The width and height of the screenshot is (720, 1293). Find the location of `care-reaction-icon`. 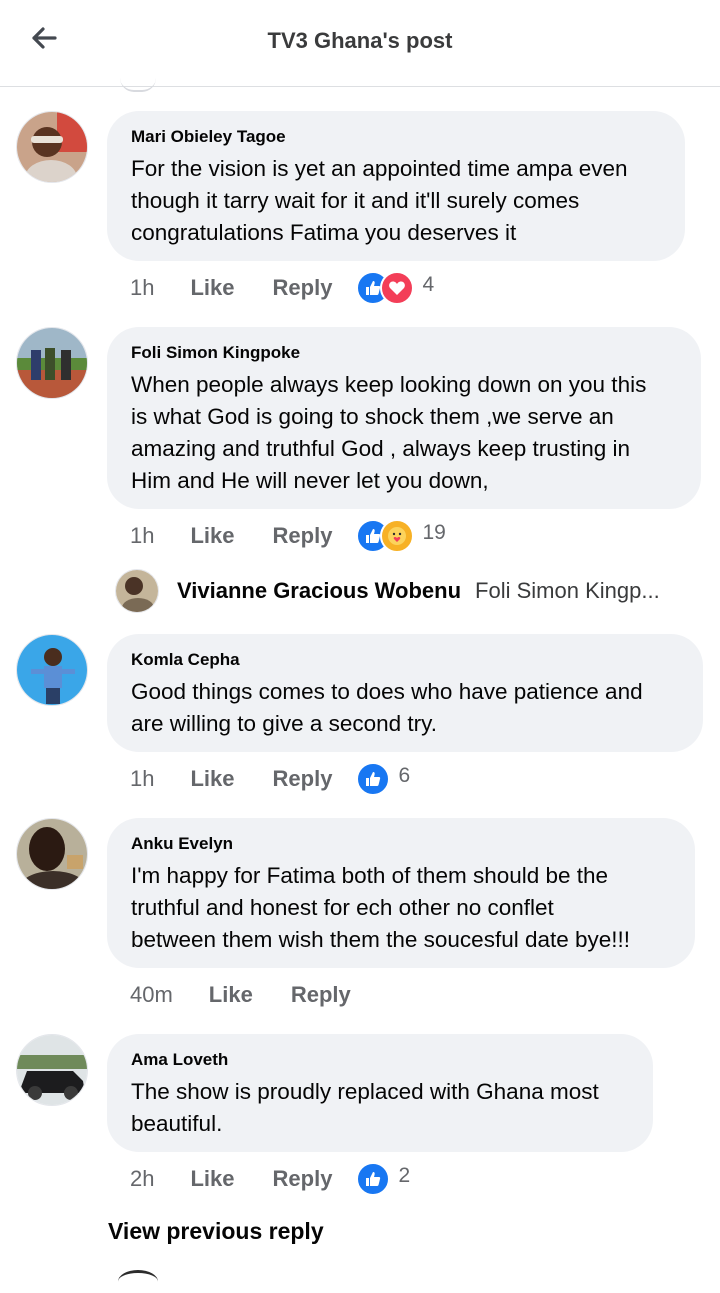

care-reaction-icon is located at coordinates (397, 536).